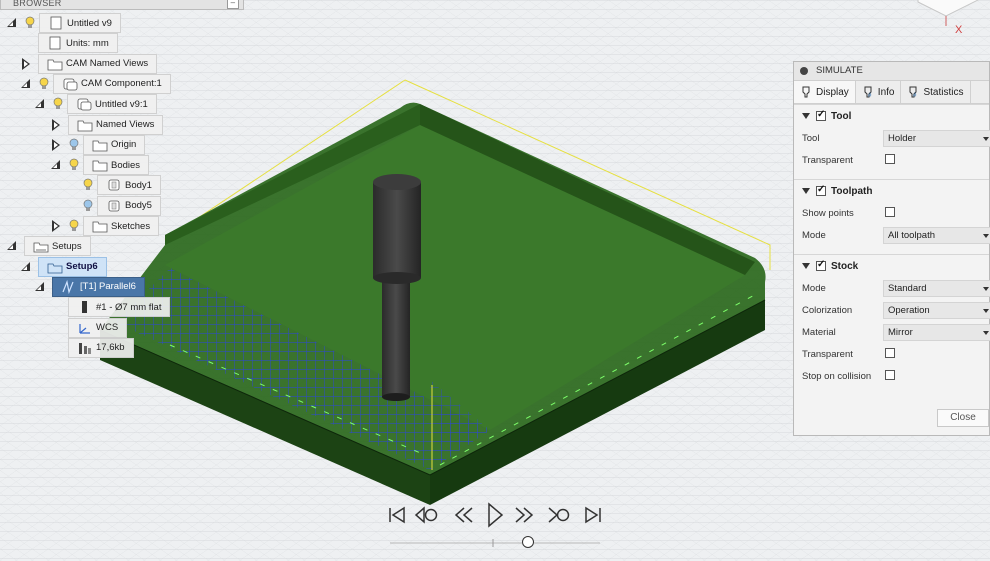  I want to click on browser-item-box: [T1] Parallel6, so click(98, 286).